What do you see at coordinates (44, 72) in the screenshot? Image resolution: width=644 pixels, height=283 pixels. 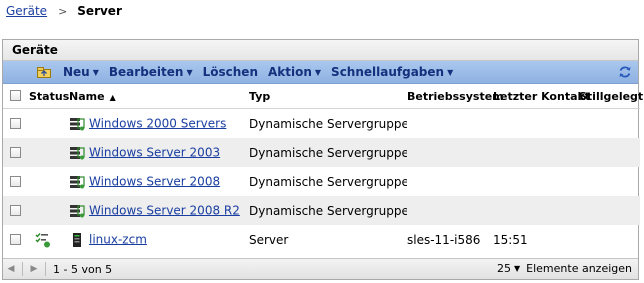 I see `new-folder-icon` at bounding box center [44, 72].